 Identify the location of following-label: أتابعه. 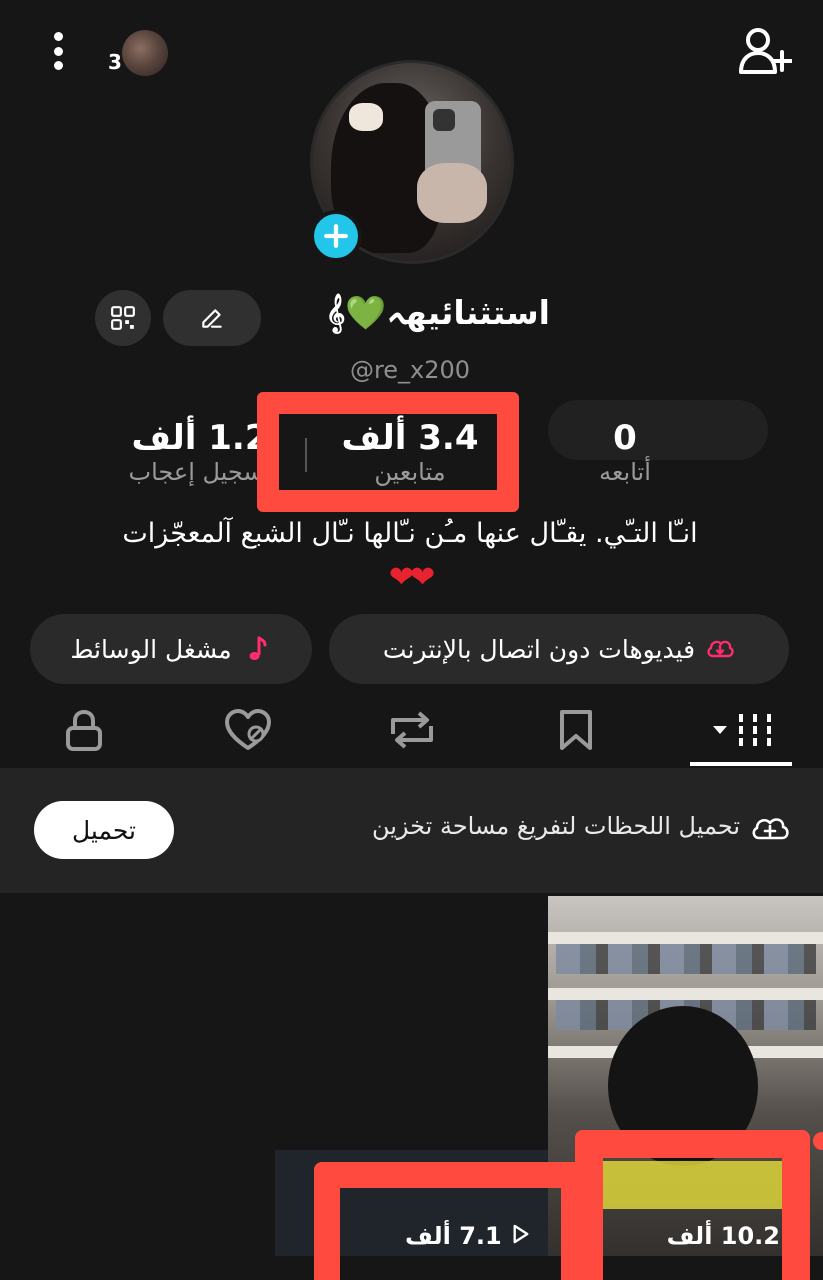
(625, 472).